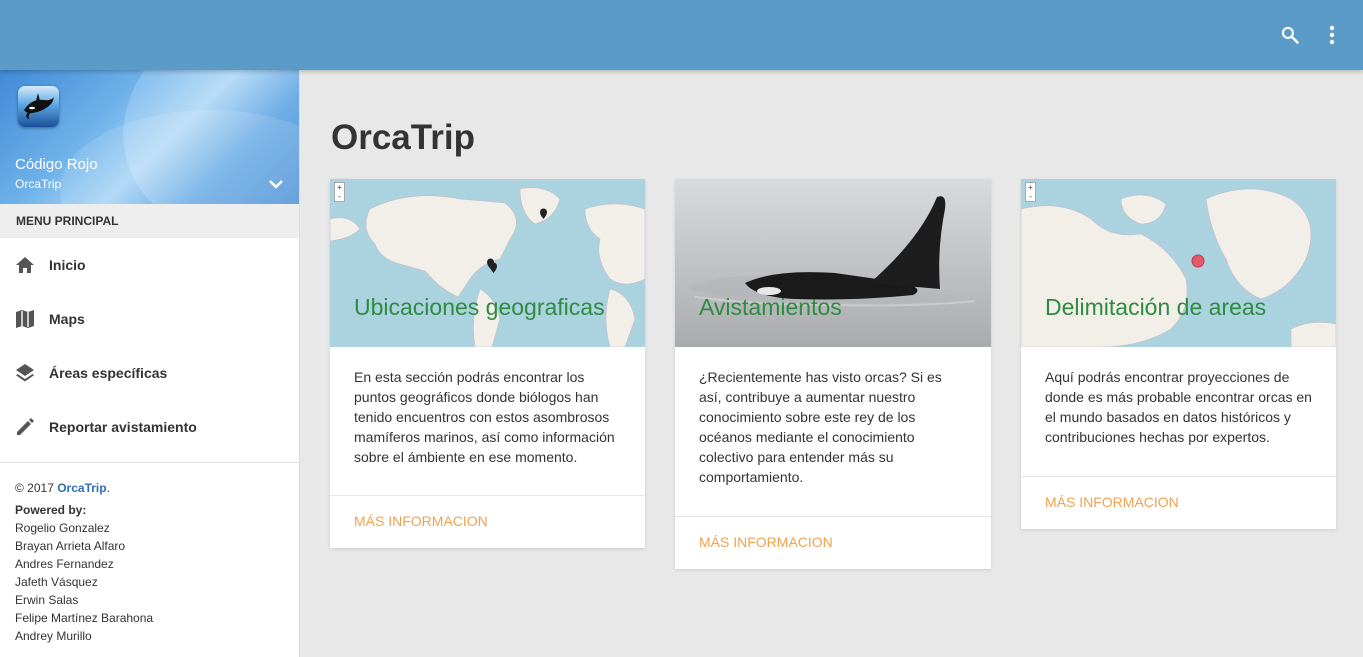 This screenshot has height=657, width=1363. What do you see at coordinates (62, 528) in the screenshot?
I see `author-name: Rogelio Gonzalez` at bounding box center [62, 528].